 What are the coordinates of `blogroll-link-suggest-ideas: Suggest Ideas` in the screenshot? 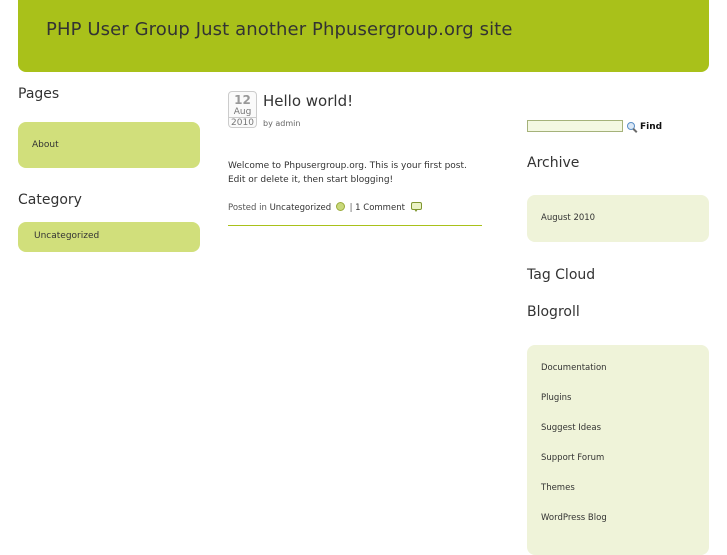 It's located at (625, 437).